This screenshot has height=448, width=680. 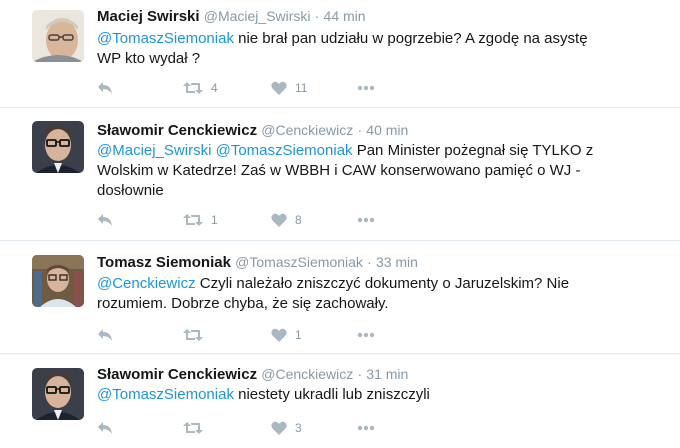 What do you see at coordinates (298, 428) in the screenshot?
I see `like-count: 3` at bounding box center [298, 428].